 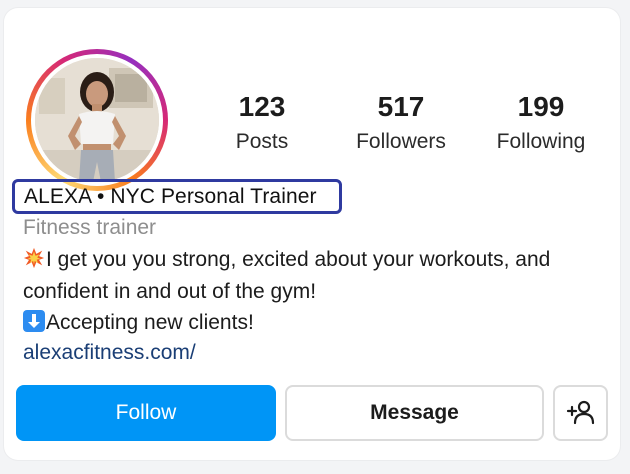 What do you see at coordinates (262, 141) in the screenshot?
I see `posts-label: Posts` at bounding box center [262, 141].